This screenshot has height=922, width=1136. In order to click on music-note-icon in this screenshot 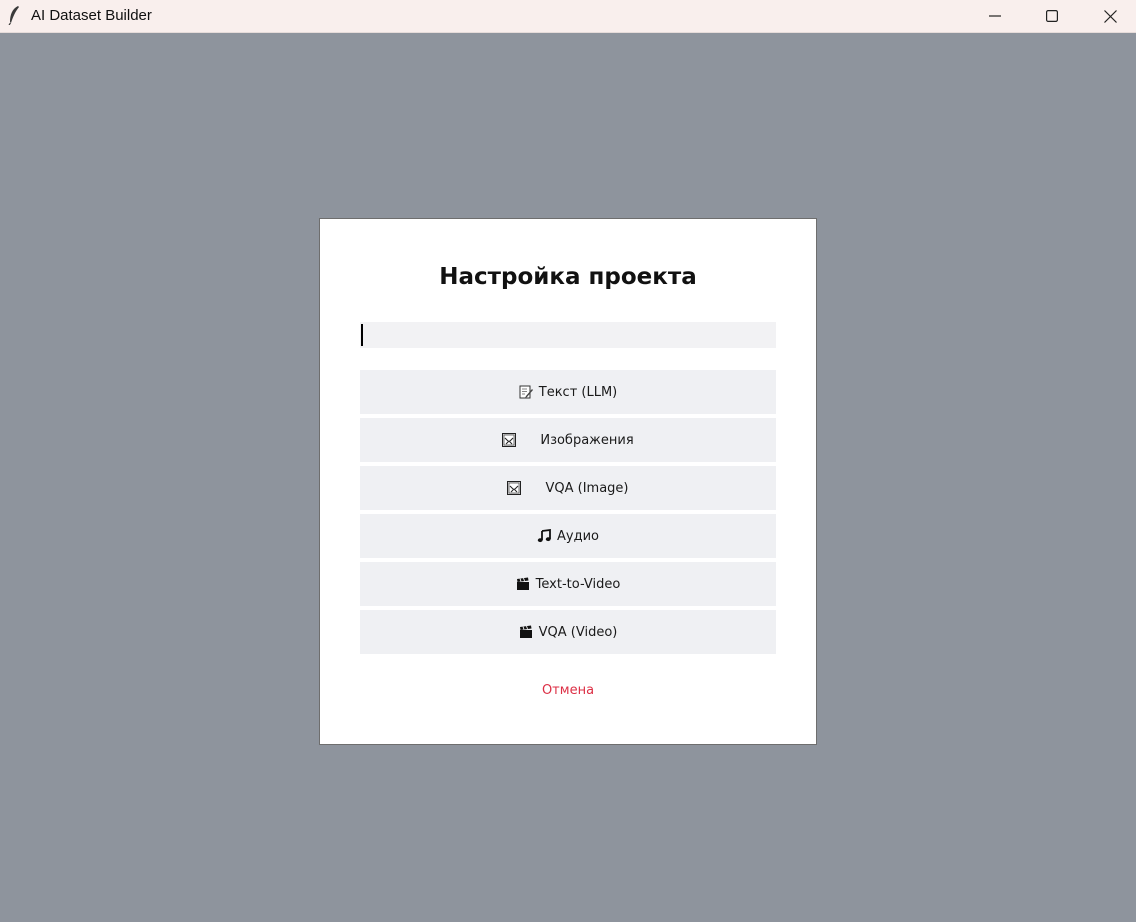, I will do `click(544, 536)`.